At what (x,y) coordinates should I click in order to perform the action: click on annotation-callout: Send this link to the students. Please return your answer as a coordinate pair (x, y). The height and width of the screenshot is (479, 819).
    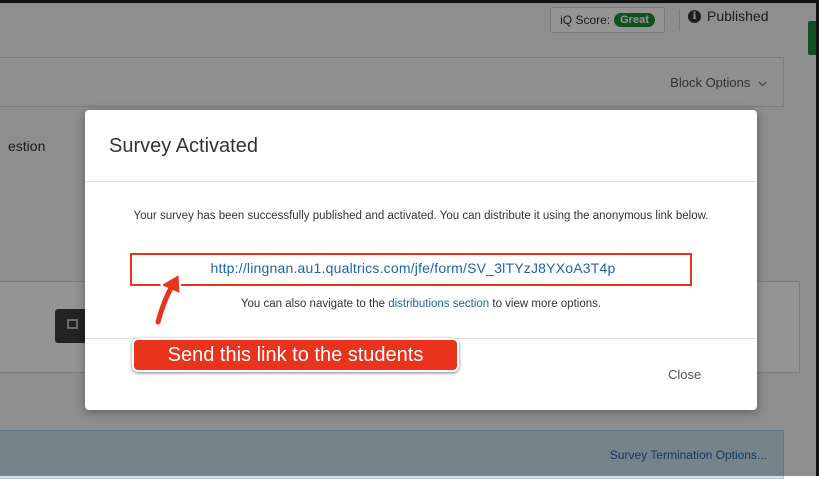
    Looking at the image, I should click on (295, 355).